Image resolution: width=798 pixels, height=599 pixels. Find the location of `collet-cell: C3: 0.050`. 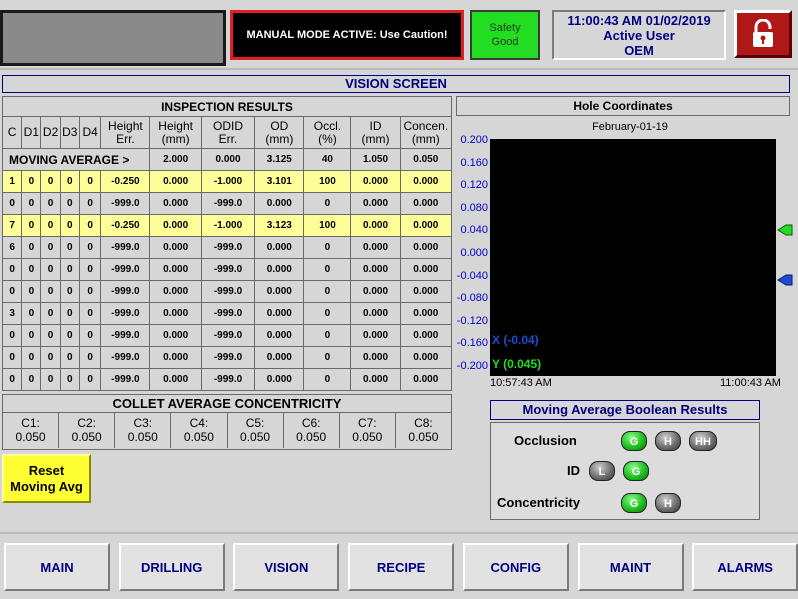

collet-cell: C3: 0.050 is located at coordinates (143, 430).